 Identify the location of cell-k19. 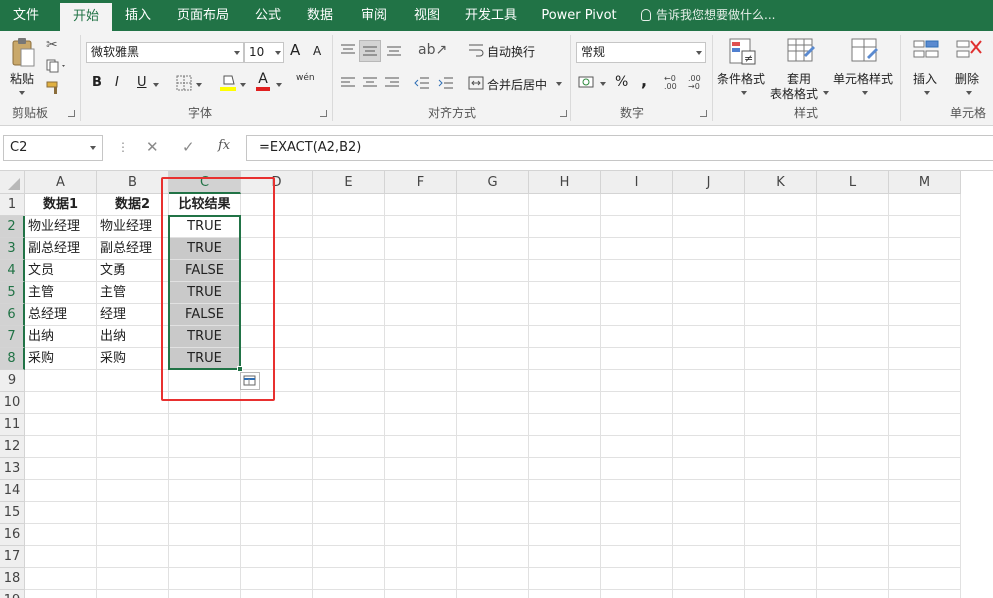
(781, 594).